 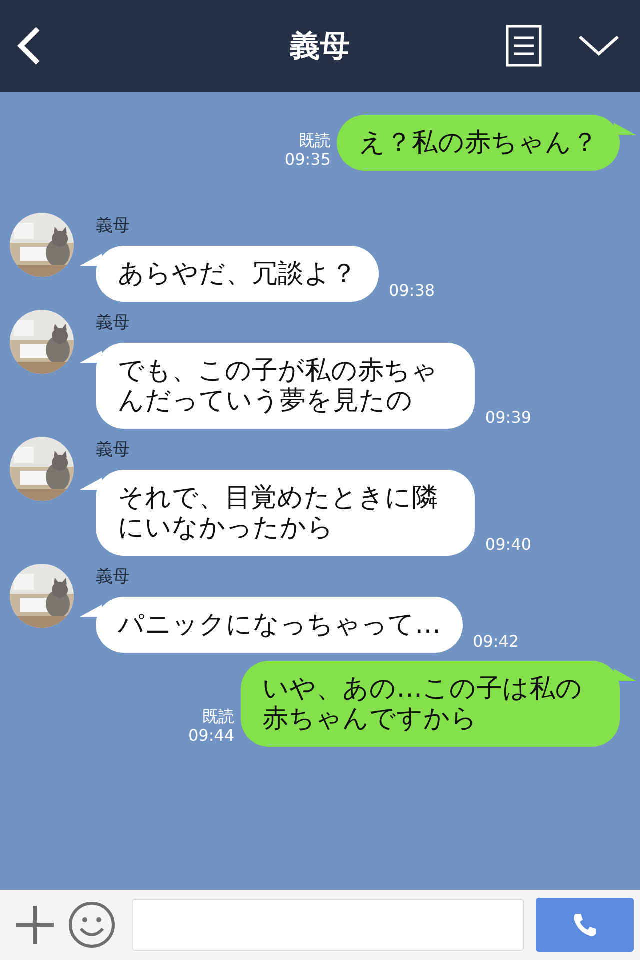 I want to click on plus-icon, so click(x=35, y=925).